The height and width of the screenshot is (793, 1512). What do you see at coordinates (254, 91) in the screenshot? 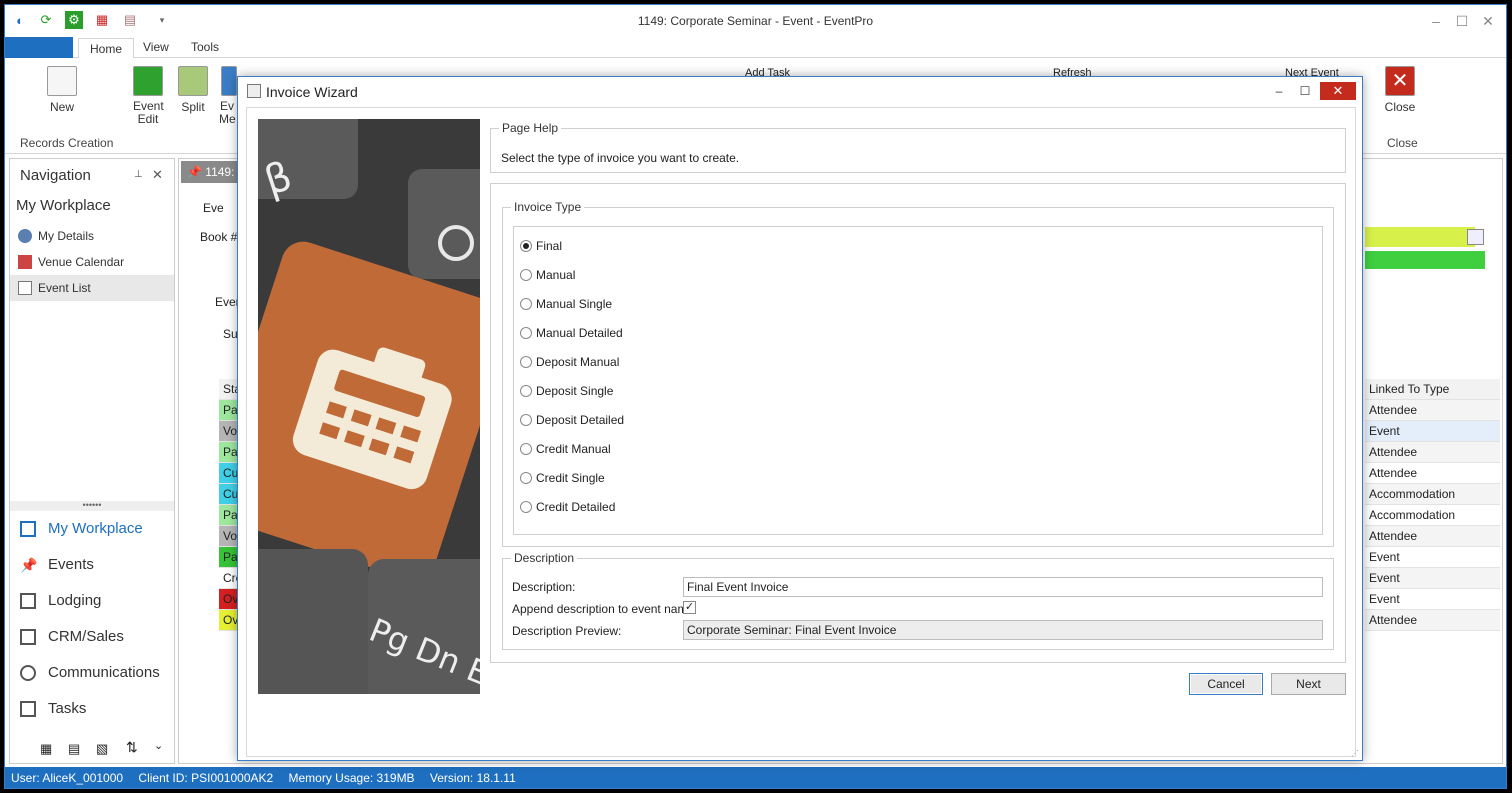
I see `wizard-icon` at bounding box center [254, 91].